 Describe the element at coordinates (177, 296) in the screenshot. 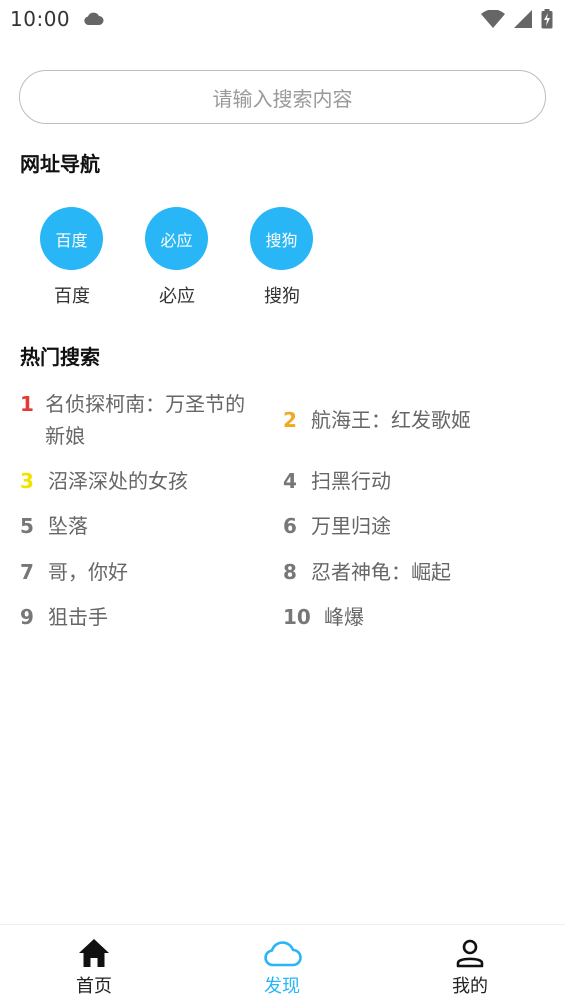

I see `nav-label: 必应` at that location.